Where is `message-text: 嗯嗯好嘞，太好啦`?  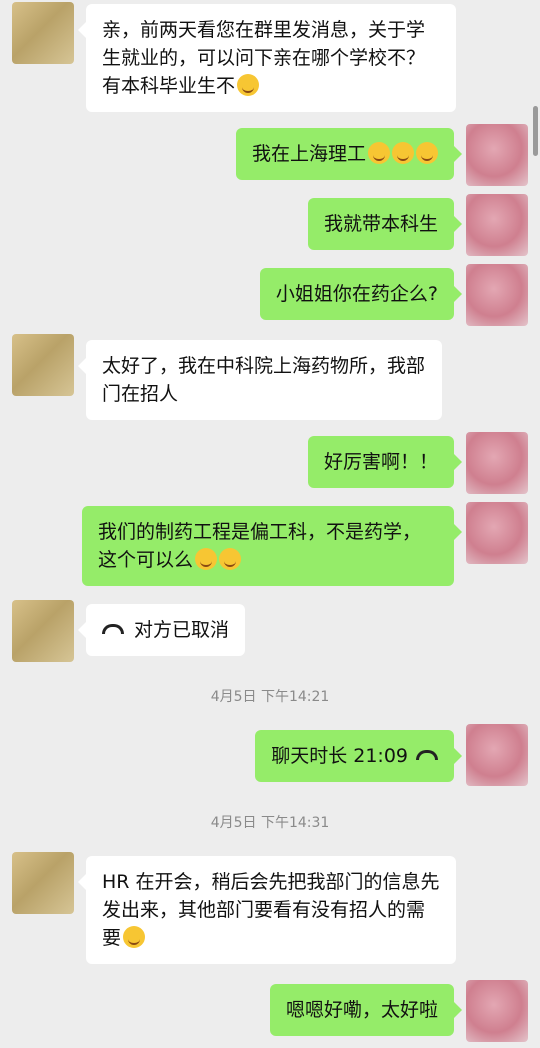
message-text: 嗯嗯好嘞，太好啦 is located at coordinates (361, 1010).